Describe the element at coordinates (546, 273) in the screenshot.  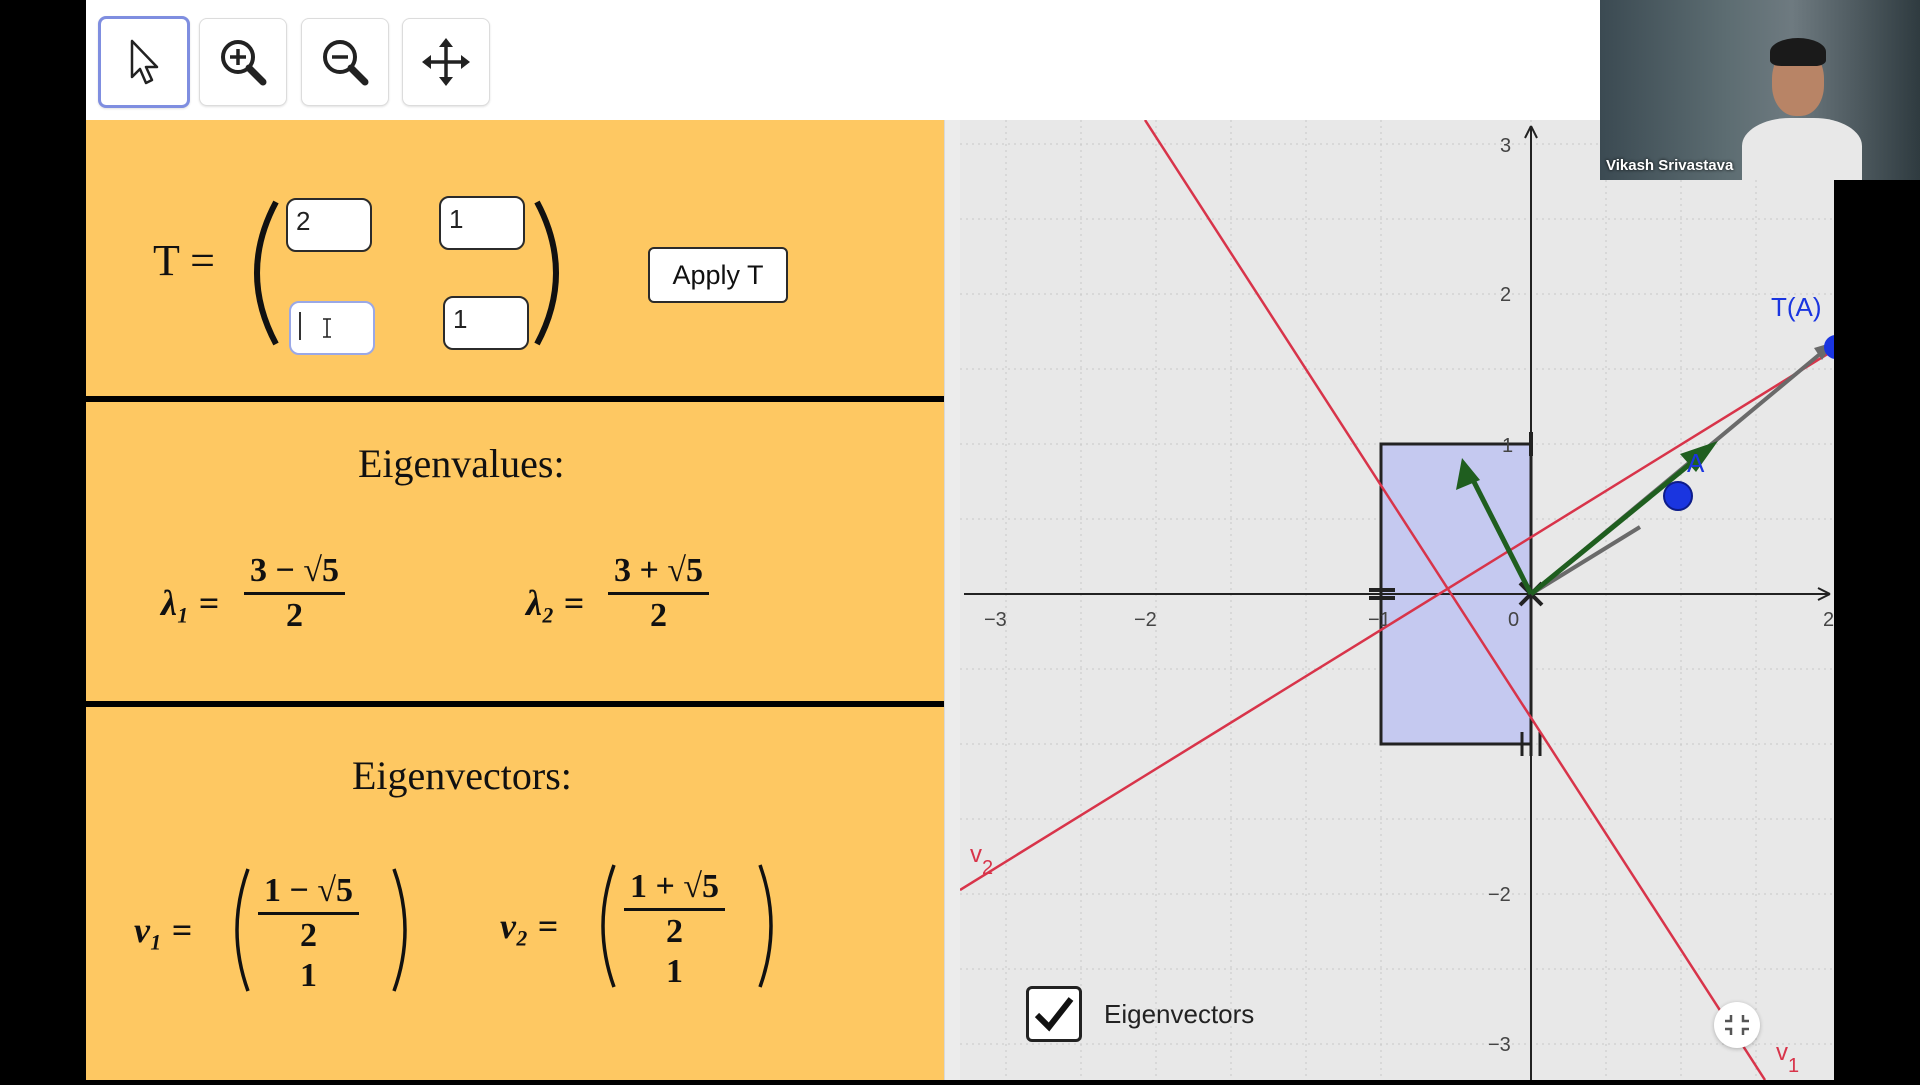
I see `right-paren` at that location.